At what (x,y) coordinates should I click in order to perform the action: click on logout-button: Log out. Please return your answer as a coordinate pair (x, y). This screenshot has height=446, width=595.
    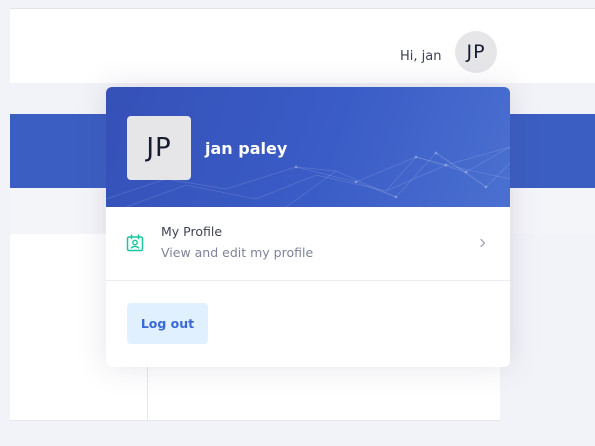
    Looking at the image, I should click on (167, 323).